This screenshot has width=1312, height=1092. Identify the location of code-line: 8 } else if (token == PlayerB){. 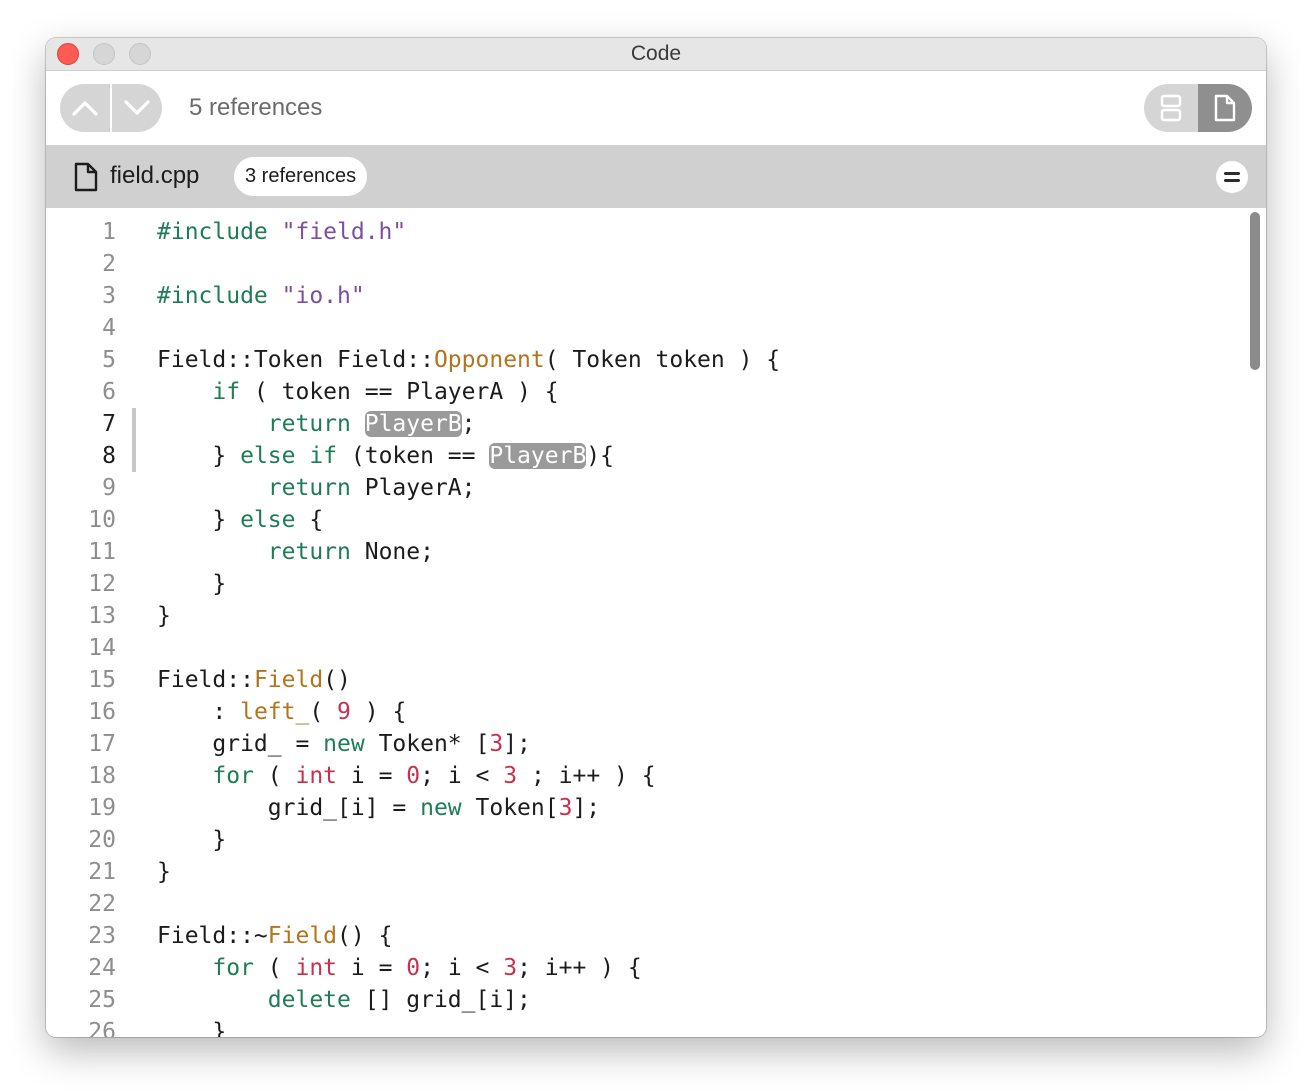
(656, 456).